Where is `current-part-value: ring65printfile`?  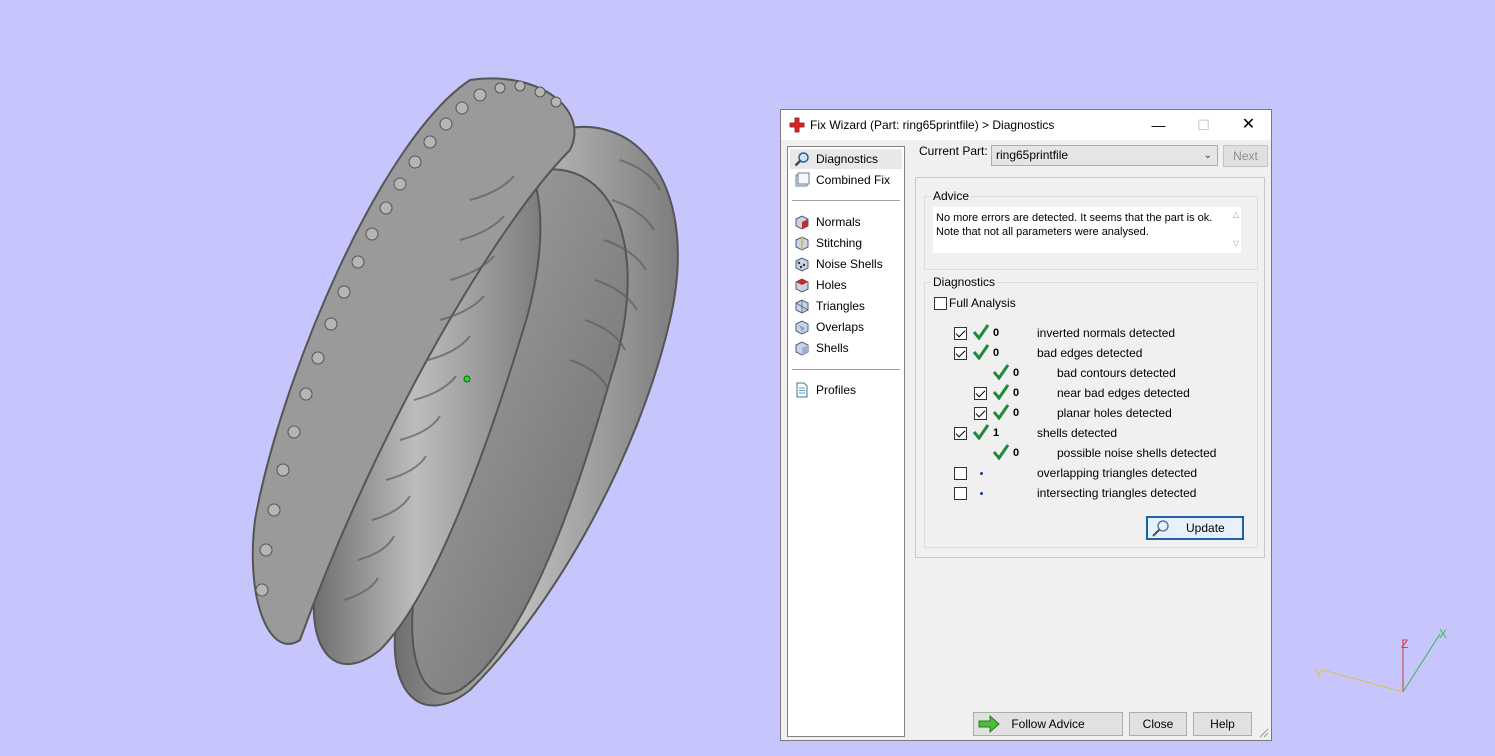 current-part-value: ring65printfile is located at coordinates (1032, 155).